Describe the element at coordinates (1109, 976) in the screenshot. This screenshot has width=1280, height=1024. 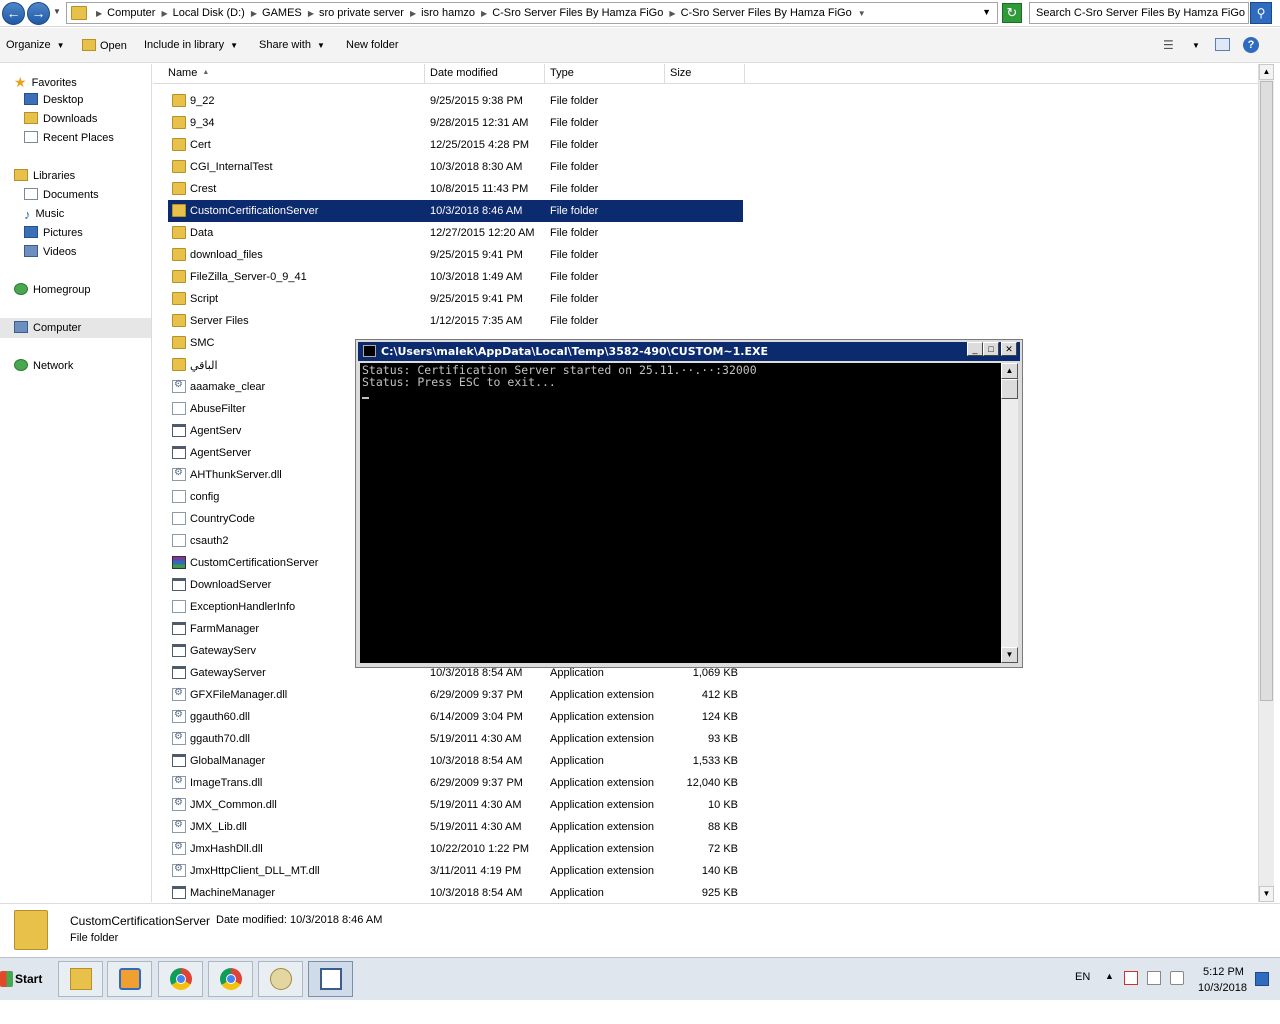
I see `show-hidden-icons-icon: ▲` at that location.